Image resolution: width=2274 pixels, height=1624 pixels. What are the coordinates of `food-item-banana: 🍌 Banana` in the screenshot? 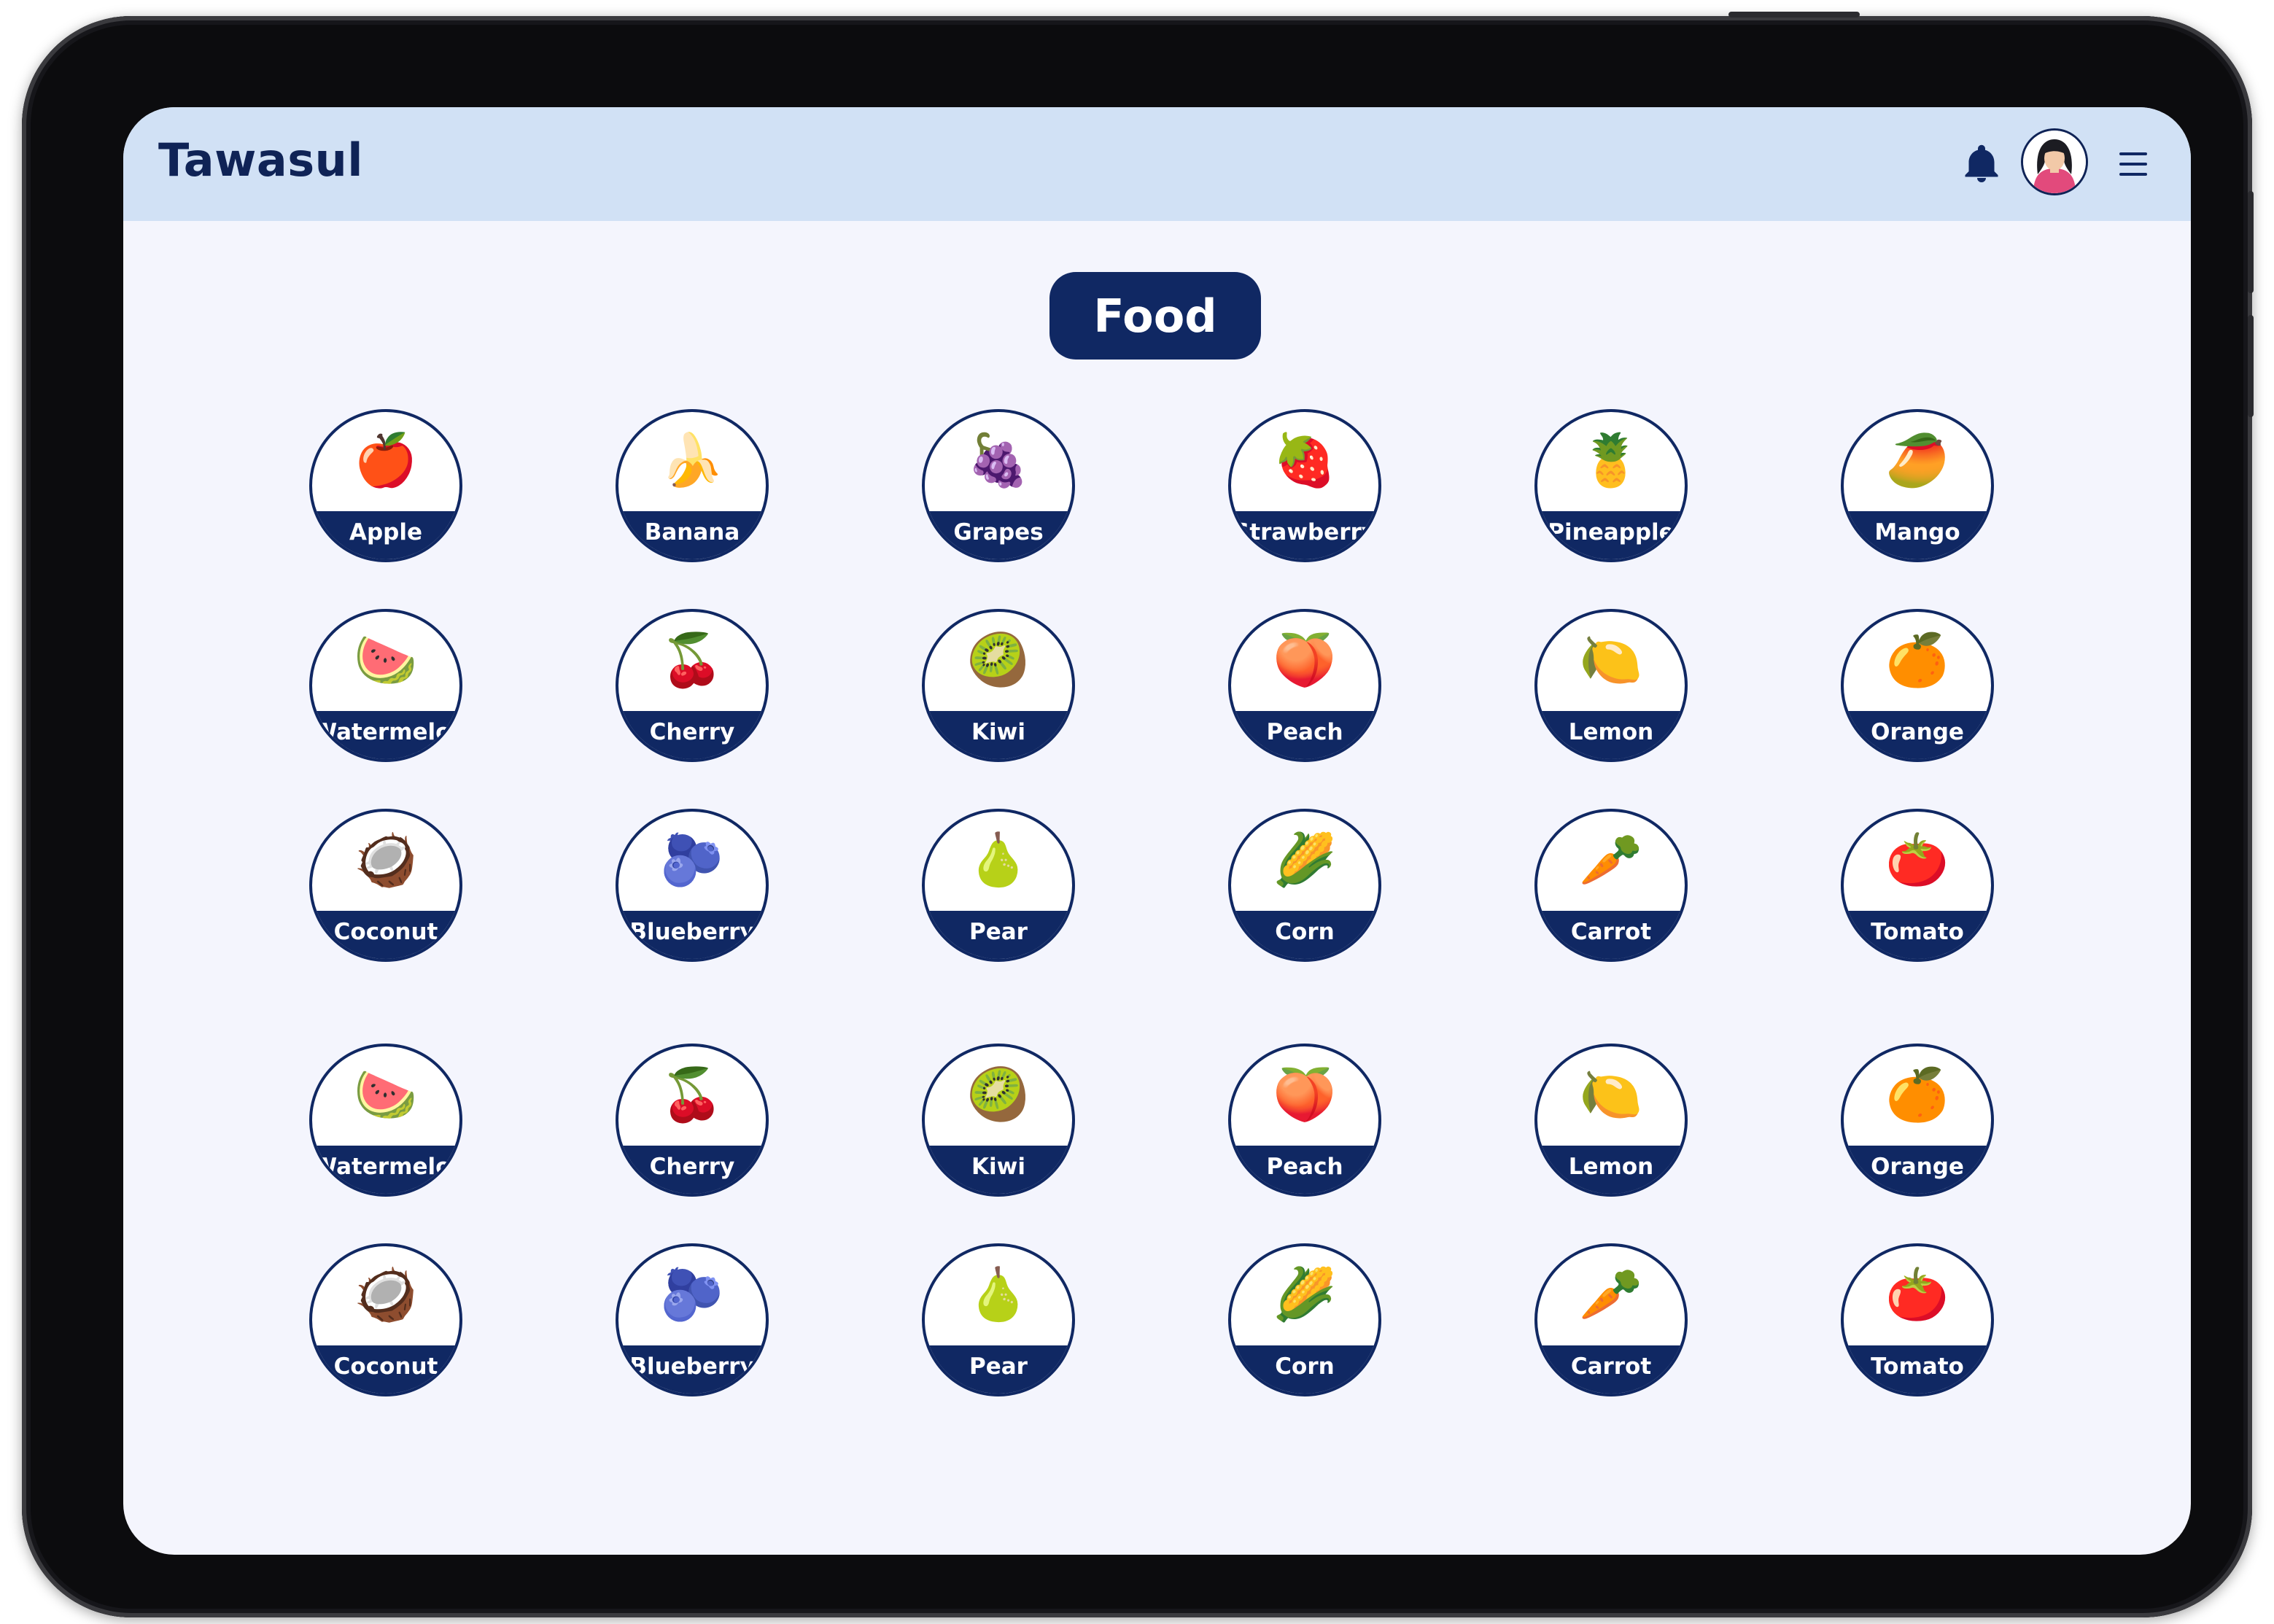 It's located at (692, 485).